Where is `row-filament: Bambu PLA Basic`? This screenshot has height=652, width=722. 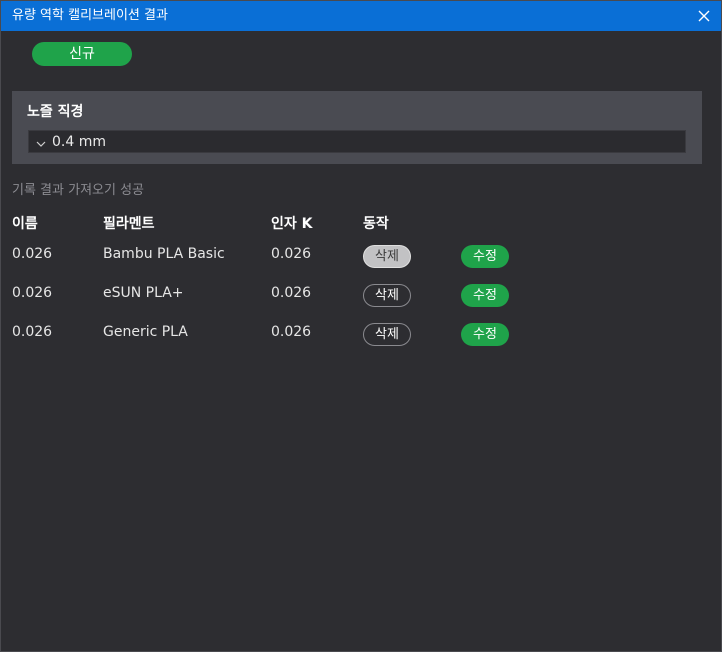 row-filament: Bambu PLA Basic is located at coordinates (164, 254).